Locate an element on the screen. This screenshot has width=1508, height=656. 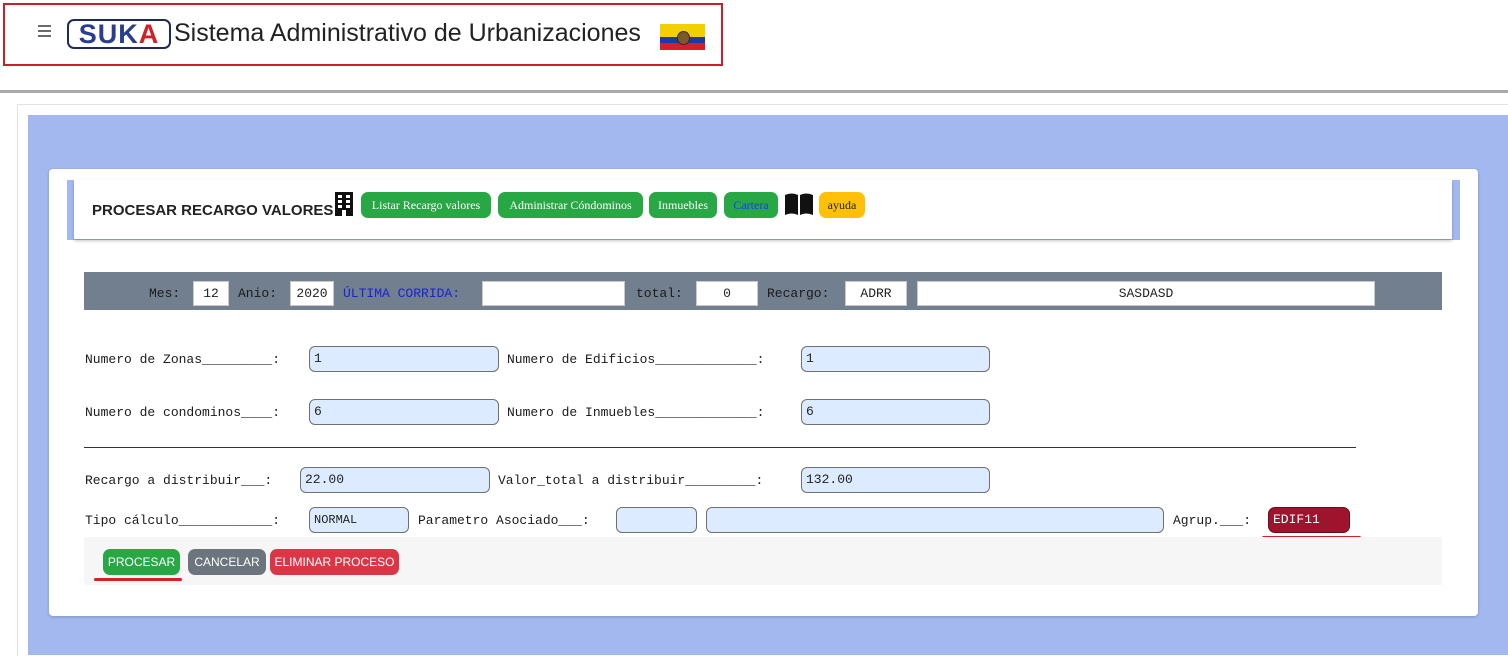
parametro-code-field is located at coordinates (656, 520).